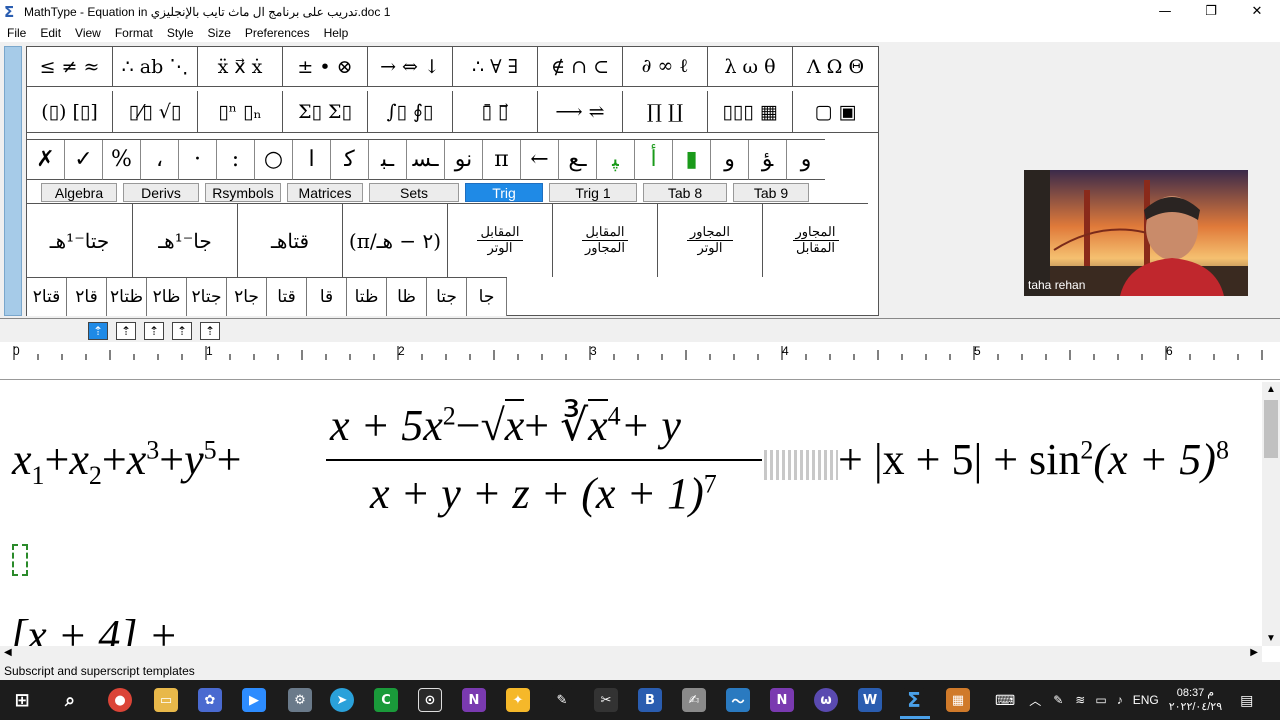  What do you see at coordinates (562, 700) in the screenshot?
I see `pen-icon: ✎` at bounding box center [562, 700].